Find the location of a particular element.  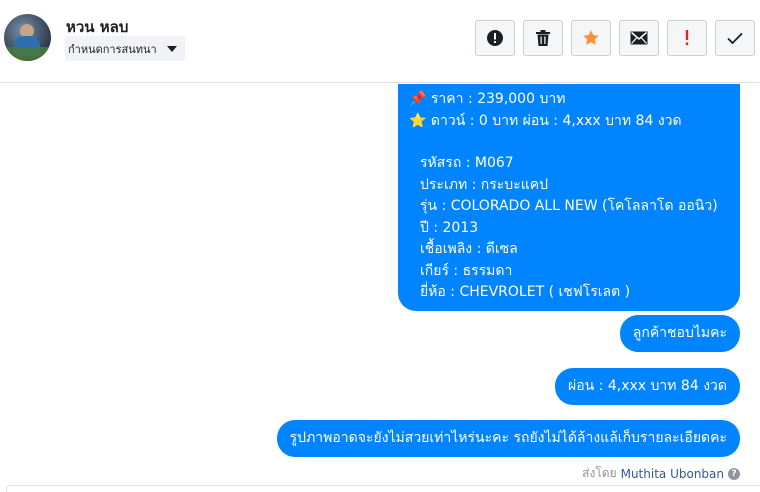

conversation-label-dropdown: กำหนดการสนทนา is located at coordinates (125, 48).